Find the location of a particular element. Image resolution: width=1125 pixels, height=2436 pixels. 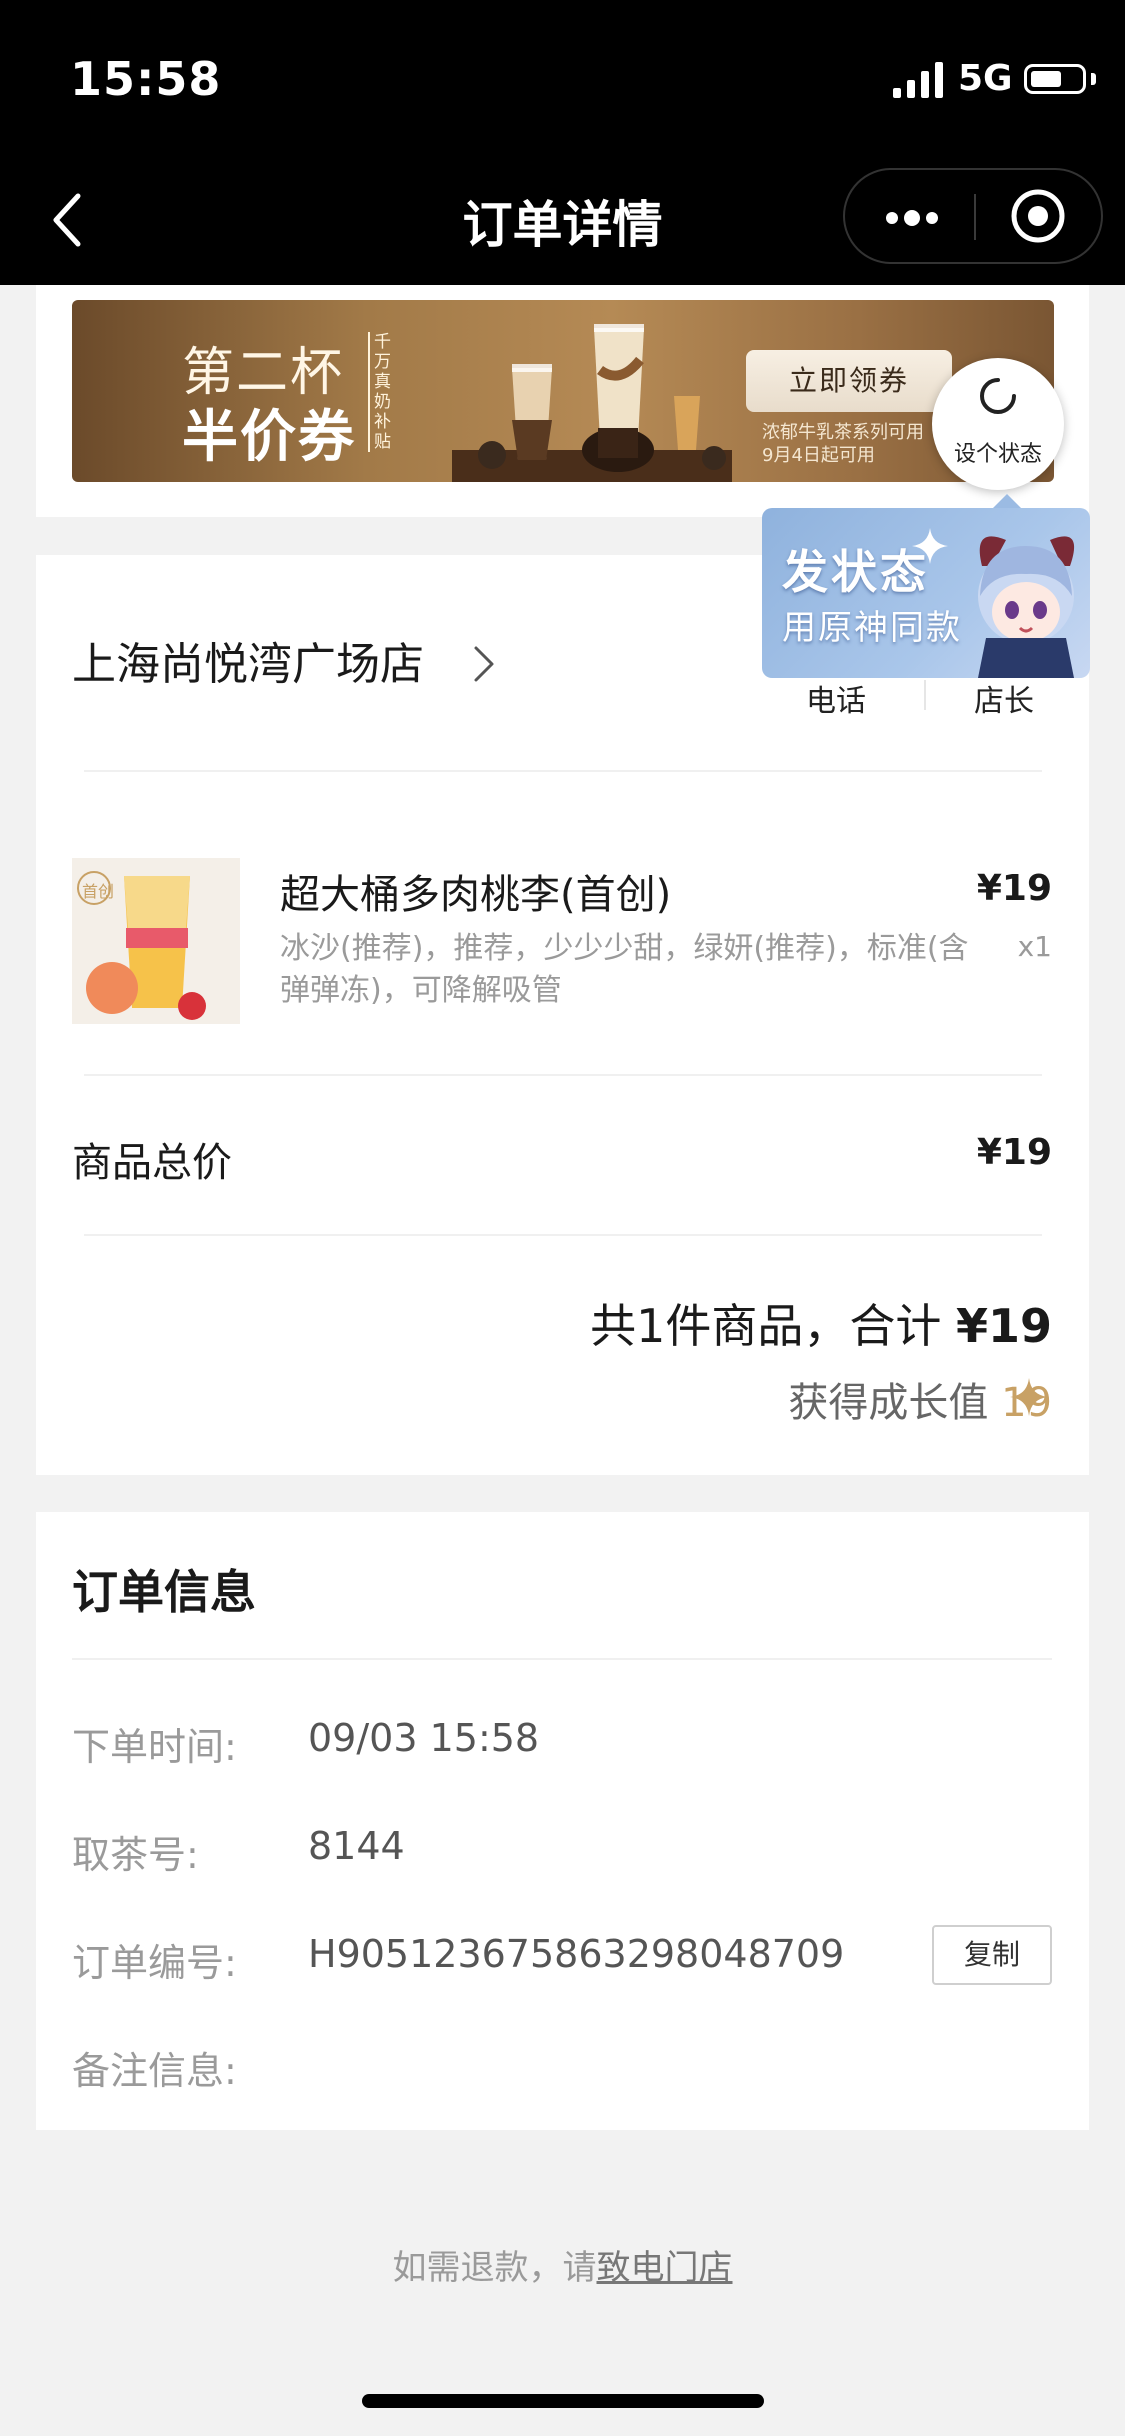

network-type: 5G is located at coordinates (985, 78).